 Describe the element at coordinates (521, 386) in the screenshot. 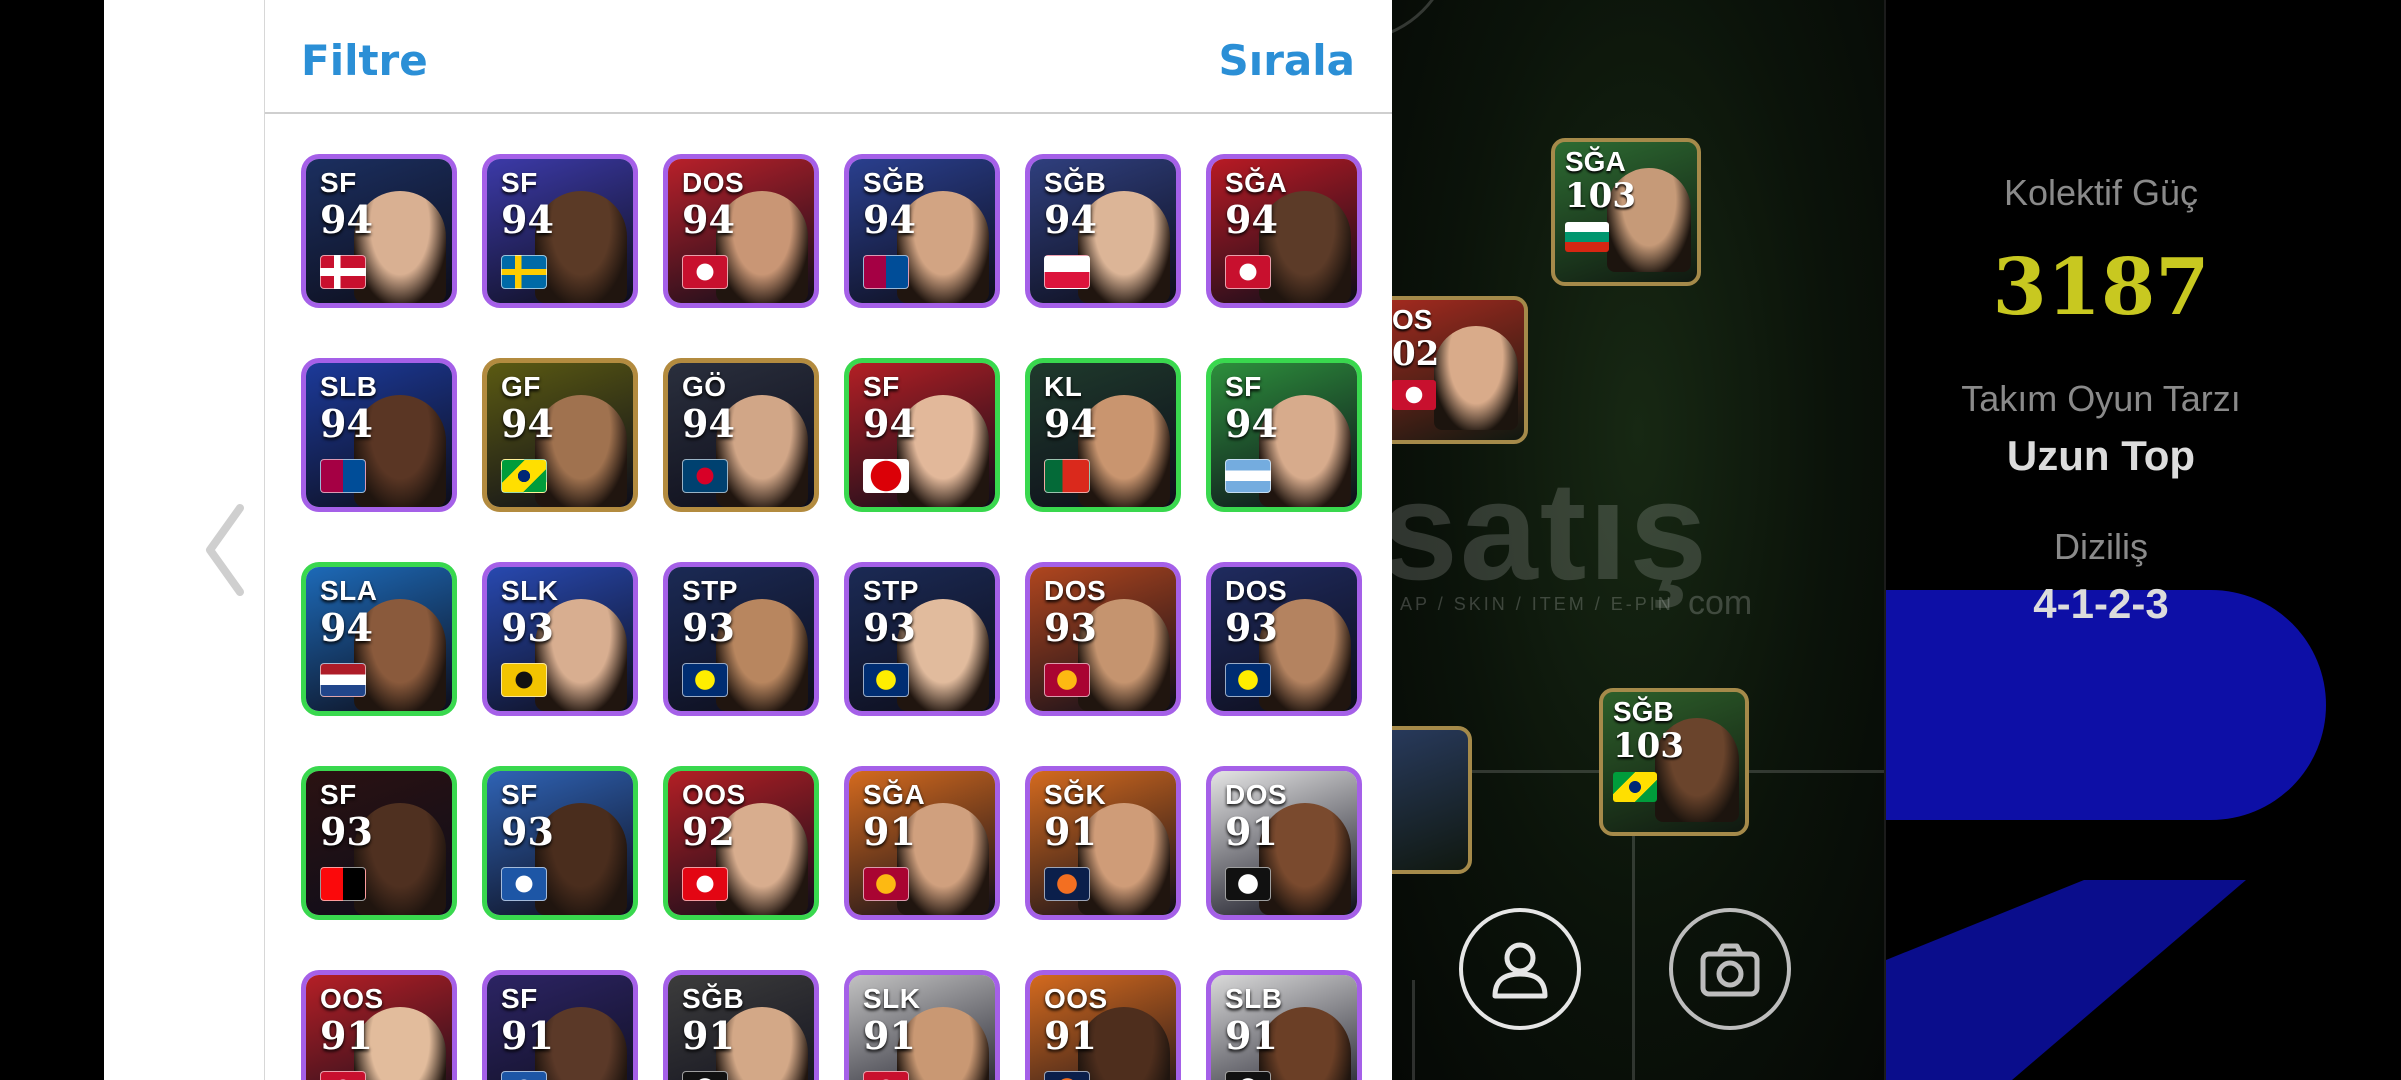

I see `player-position: GF` at that location.